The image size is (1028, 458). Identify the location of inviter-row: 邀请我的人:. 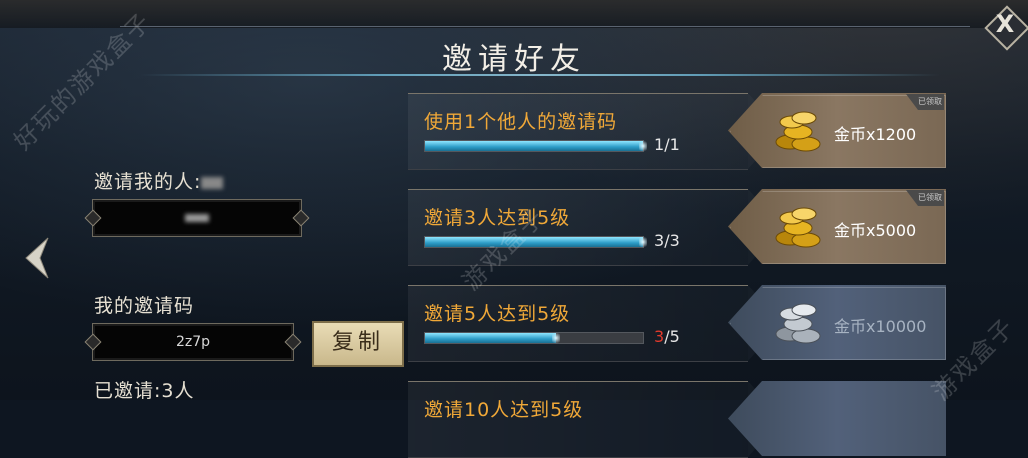
(159, 180).